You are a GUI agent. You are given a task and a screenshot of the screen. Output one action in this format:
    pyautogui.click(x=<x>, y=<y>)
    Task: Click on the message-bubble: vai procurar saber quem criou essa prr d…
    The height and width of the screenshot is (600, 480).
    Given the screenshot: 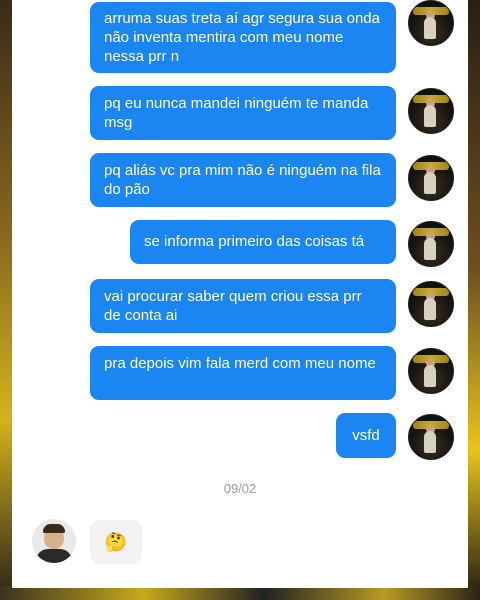 What is the action you would take?
    pyautogui.click(x=243, y=306)
    